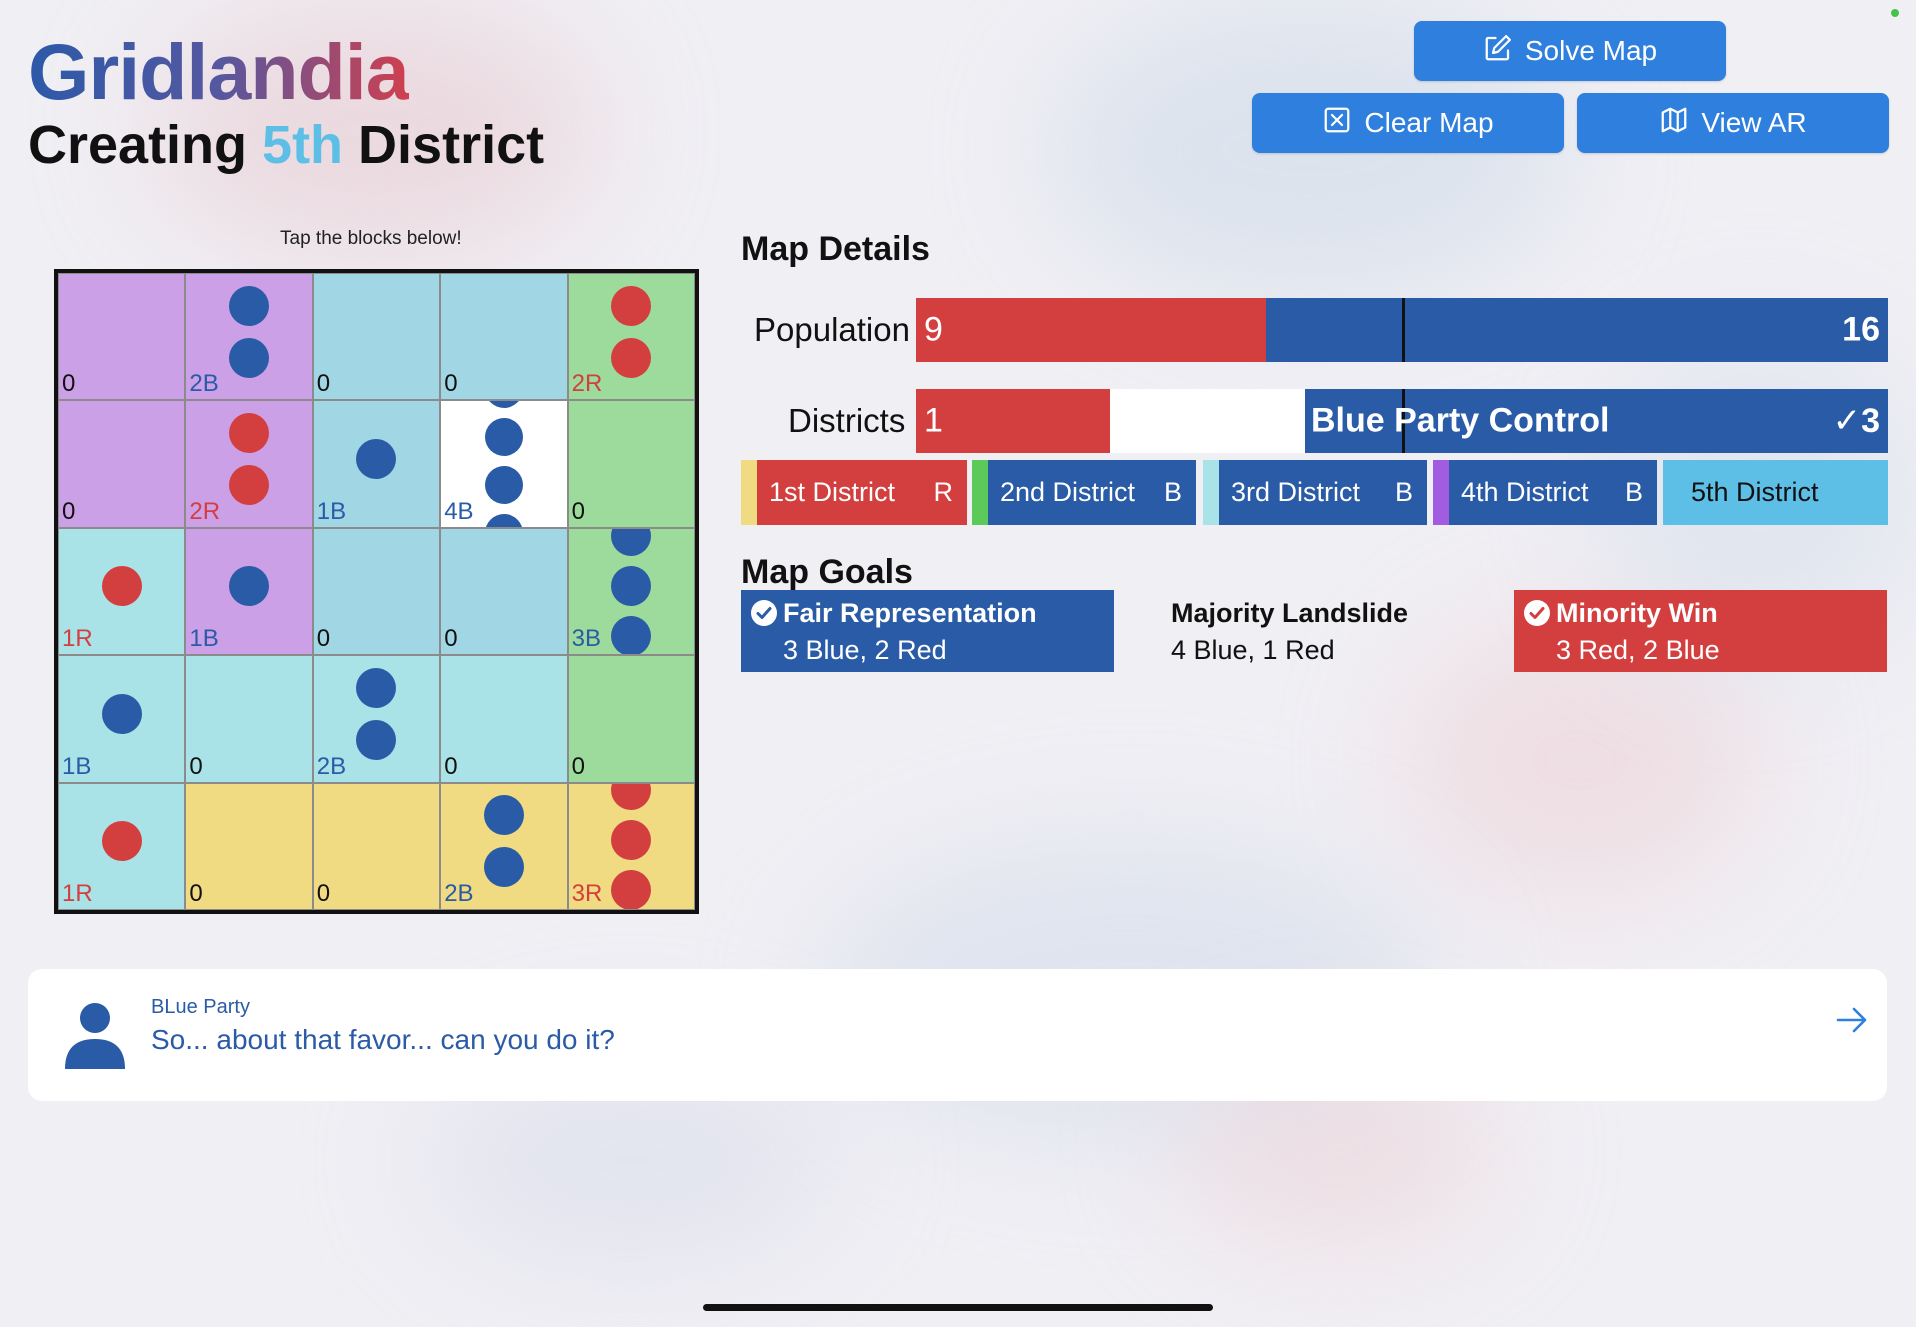  Describe the element at coordinates (1674, 123) in the screenshot. I see `map-icon` at that location.